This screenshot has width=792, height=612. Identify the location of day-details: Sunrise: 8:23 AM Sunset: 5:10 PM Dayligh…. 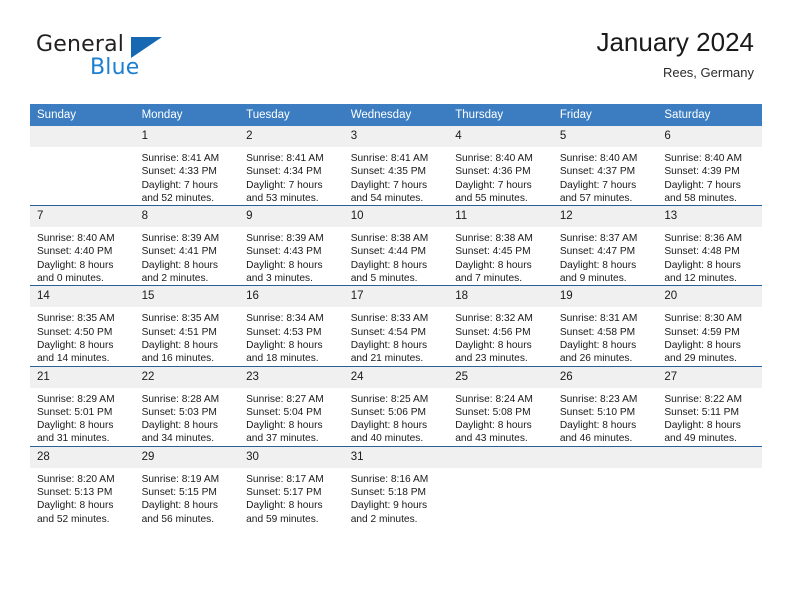
(605, 417).